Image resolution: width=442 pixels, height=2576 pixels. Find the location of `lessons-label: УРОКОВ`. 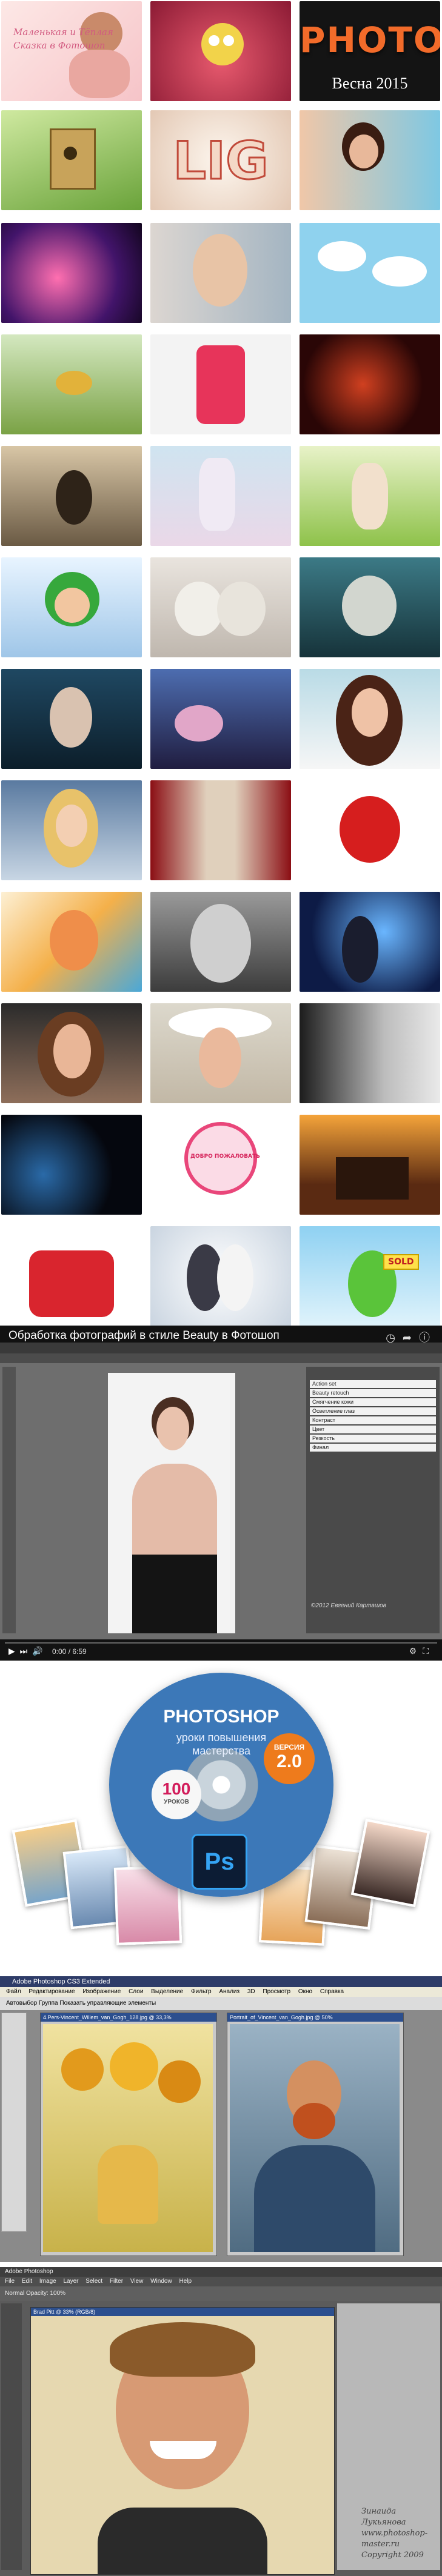

lessons-label: УРОКОВ is located at coordinates (176, 1802).